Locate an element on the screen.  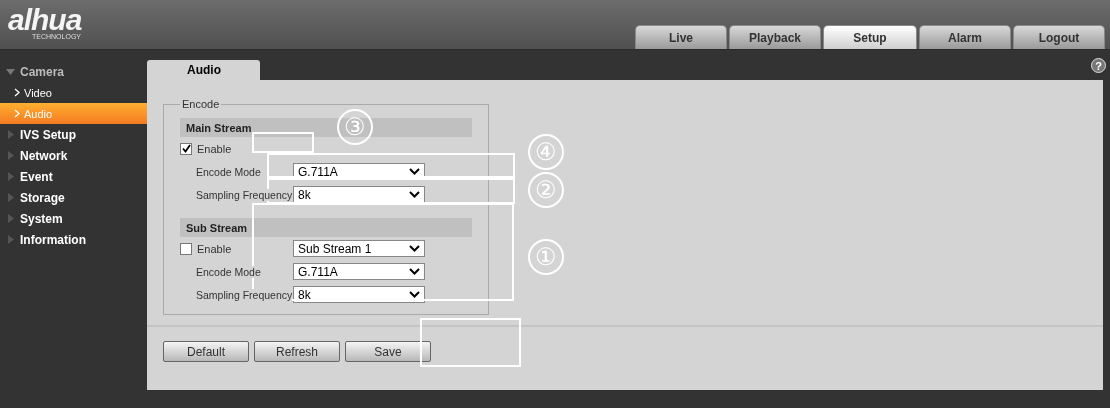
dropdown: Sub Stream 1 is located at coordinates (359, 248).